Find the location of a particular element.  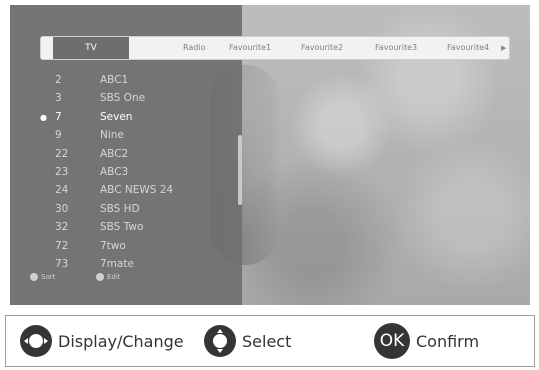

channel-row: 2 ABC1 is located at coordinates (126, 81).